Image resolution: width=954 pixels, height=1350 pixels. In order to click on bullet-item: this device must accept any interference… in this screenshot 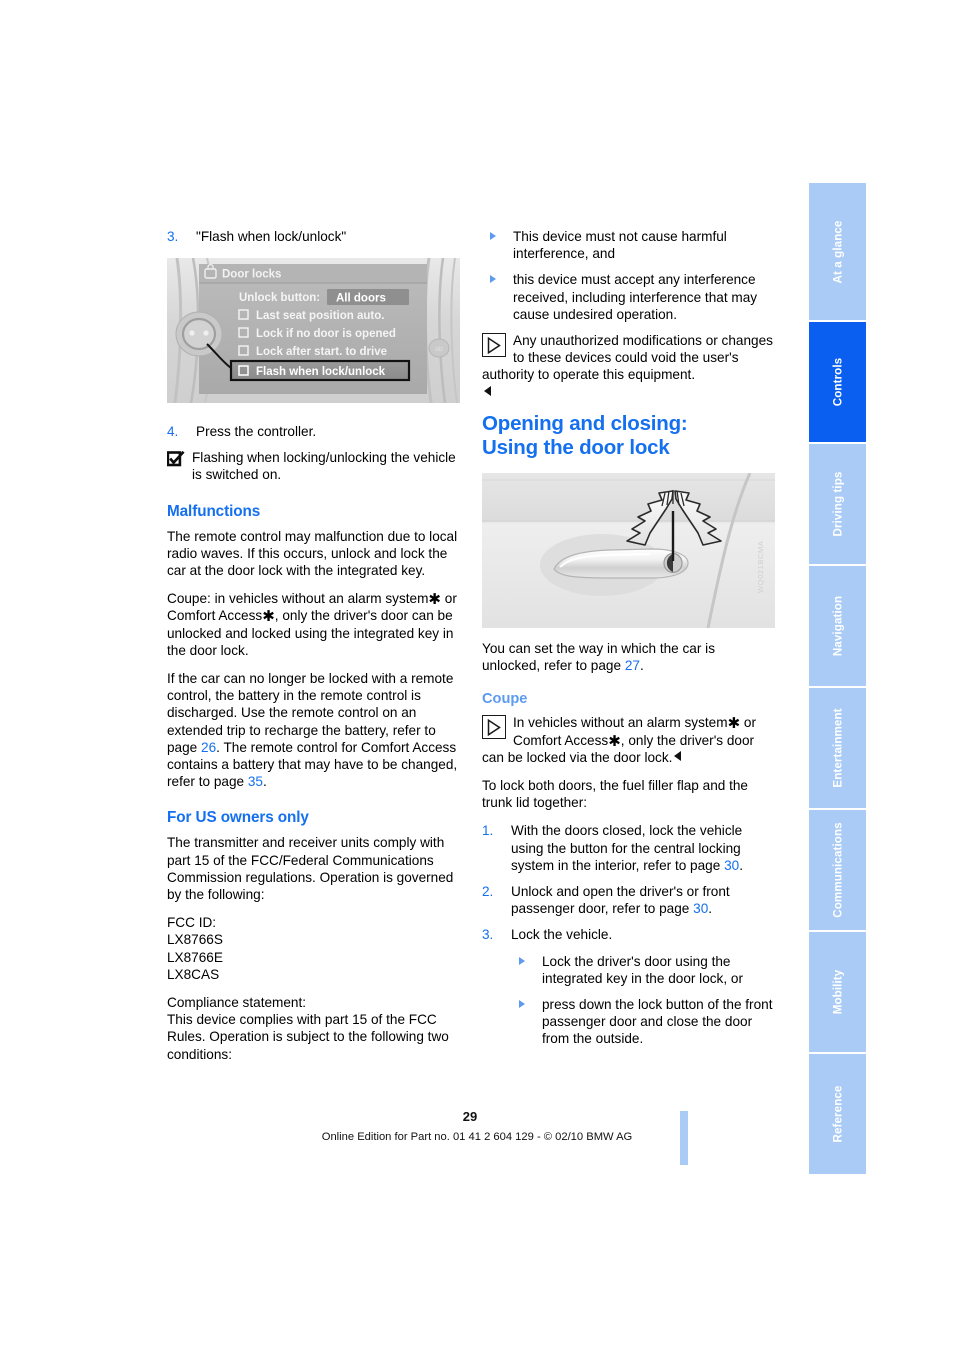, I will do `click(628, 297)`.